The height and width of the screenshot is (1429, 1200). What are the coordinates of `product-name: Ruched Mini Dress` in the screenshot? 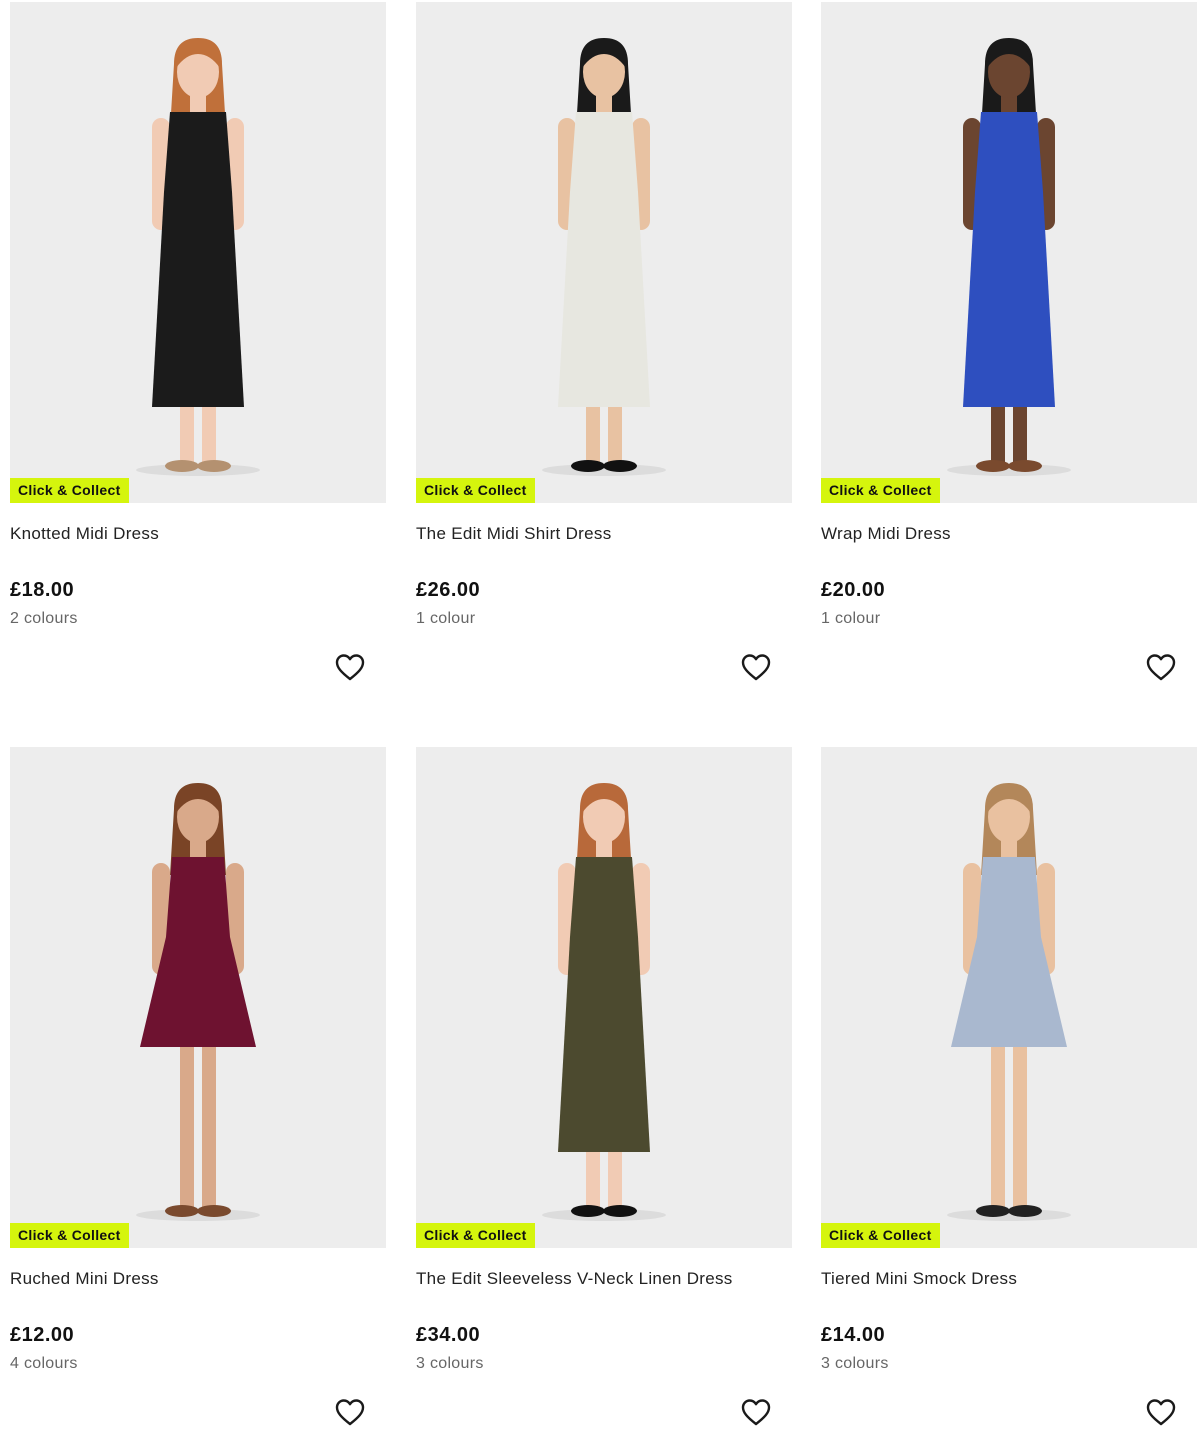 It's located at (84, 1279).